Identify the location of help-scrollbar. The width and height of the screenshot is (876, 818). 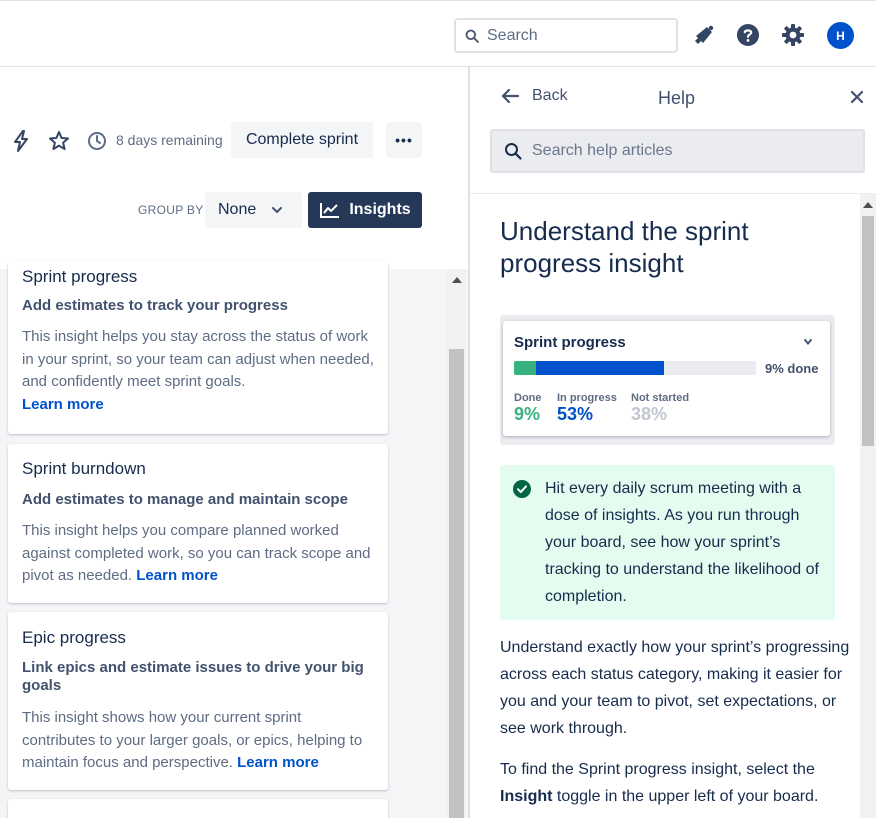
(868, 506).